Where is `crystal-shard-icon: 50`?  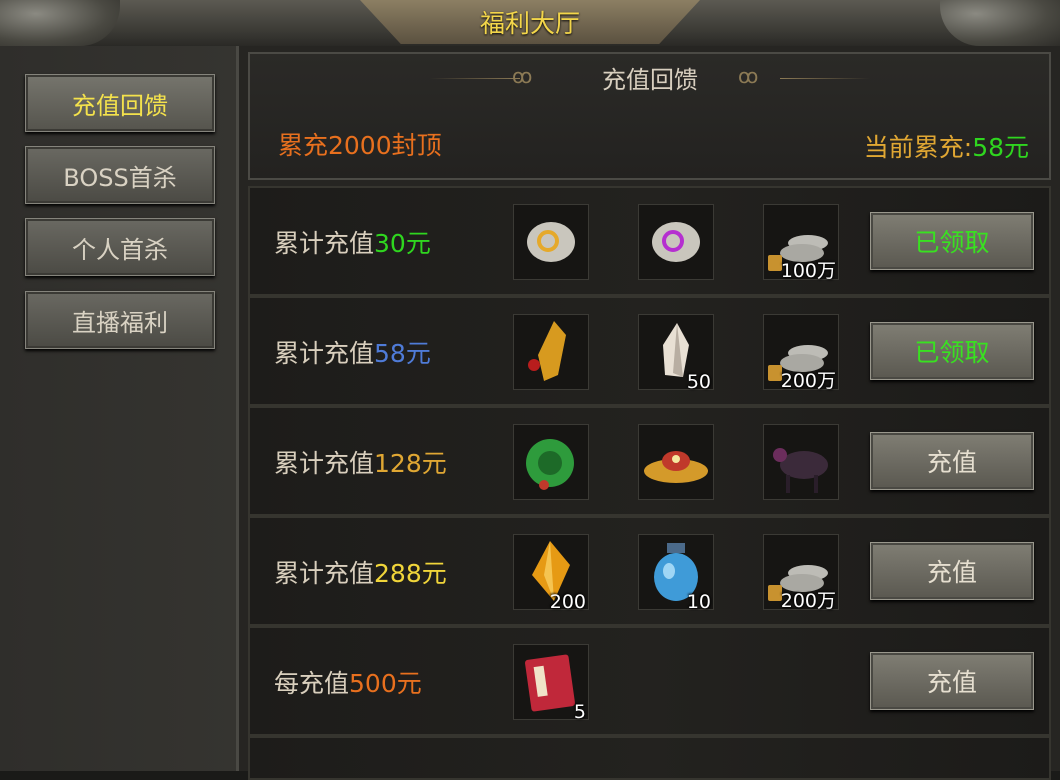
crystal-shard-icon: 50 is located at coordinates (676, 353).